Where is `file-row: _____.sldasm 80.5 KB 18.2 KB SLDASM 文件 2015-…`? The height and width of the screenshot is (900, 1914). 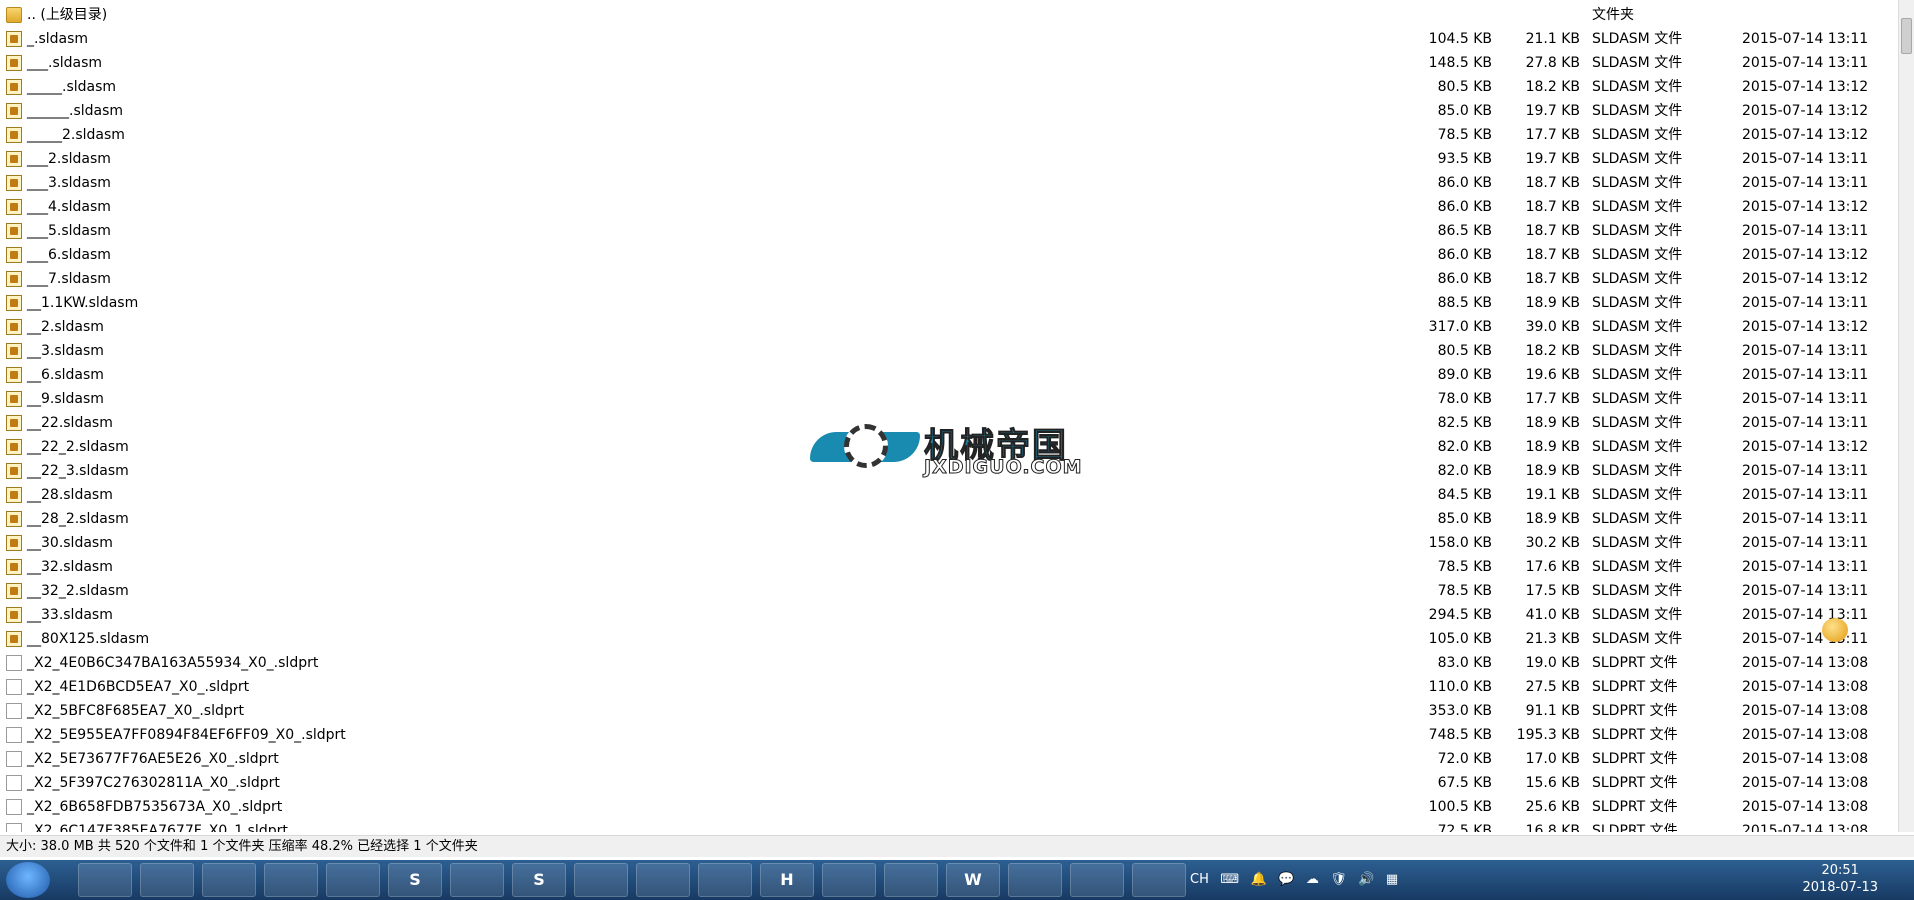 file-row: _____.sldasm 80.5 KB 18.2 KB SLDASM 文件 2015-… is located at coordinates (949, 87).